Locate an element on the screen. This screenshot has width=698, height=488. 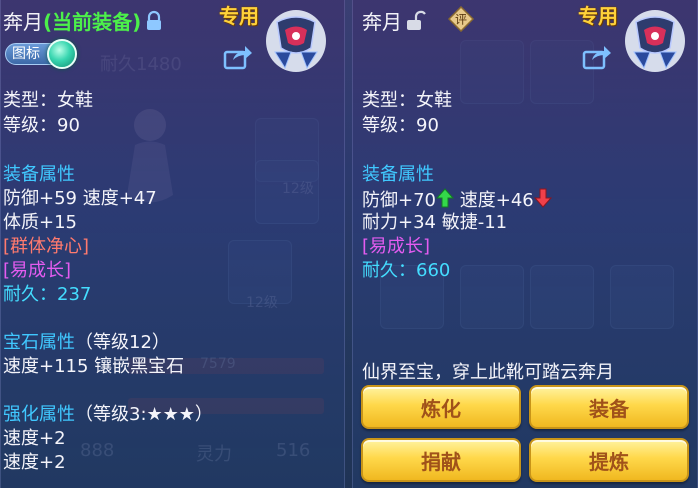
compare-special-effect-1: [易成长] is located at coordinates (396, 246).